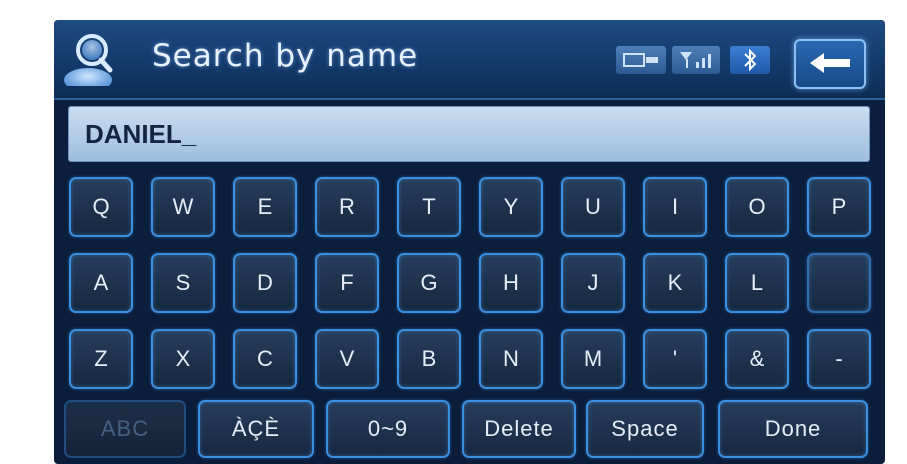 The width and height of the screenshot is (907, 464). Describe the element at coordinates (265, 207) in the screenshot. I see `key-e: E` at that location.